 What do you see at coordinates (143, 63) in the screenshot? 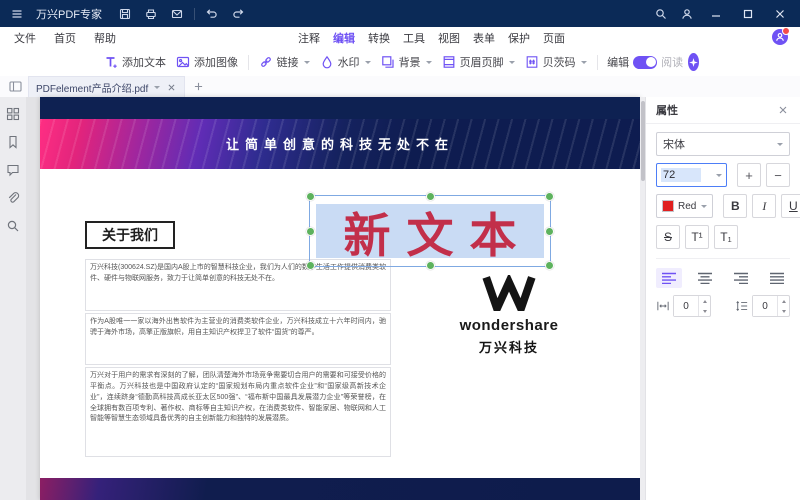
I see `add-text-label: 添加文本` at bounding box center [143, 63].